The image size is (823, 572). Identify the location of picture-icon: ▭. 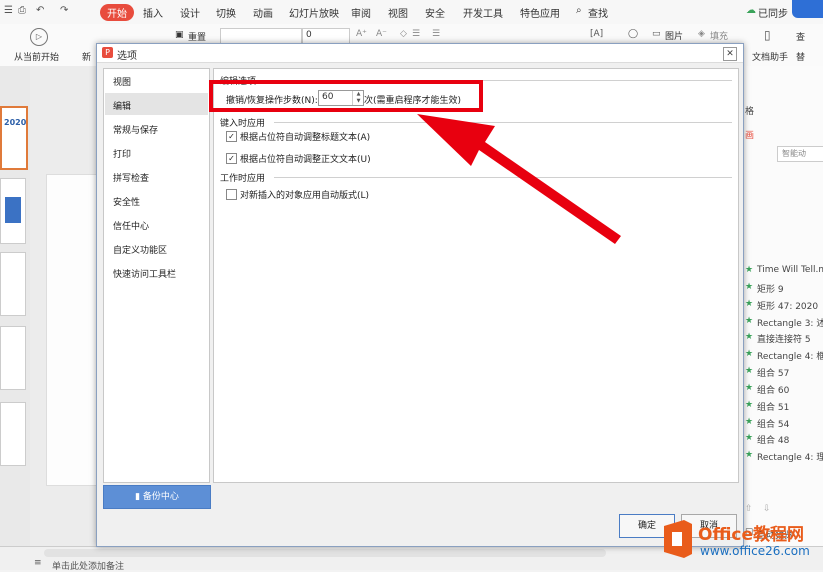
(656, 34).